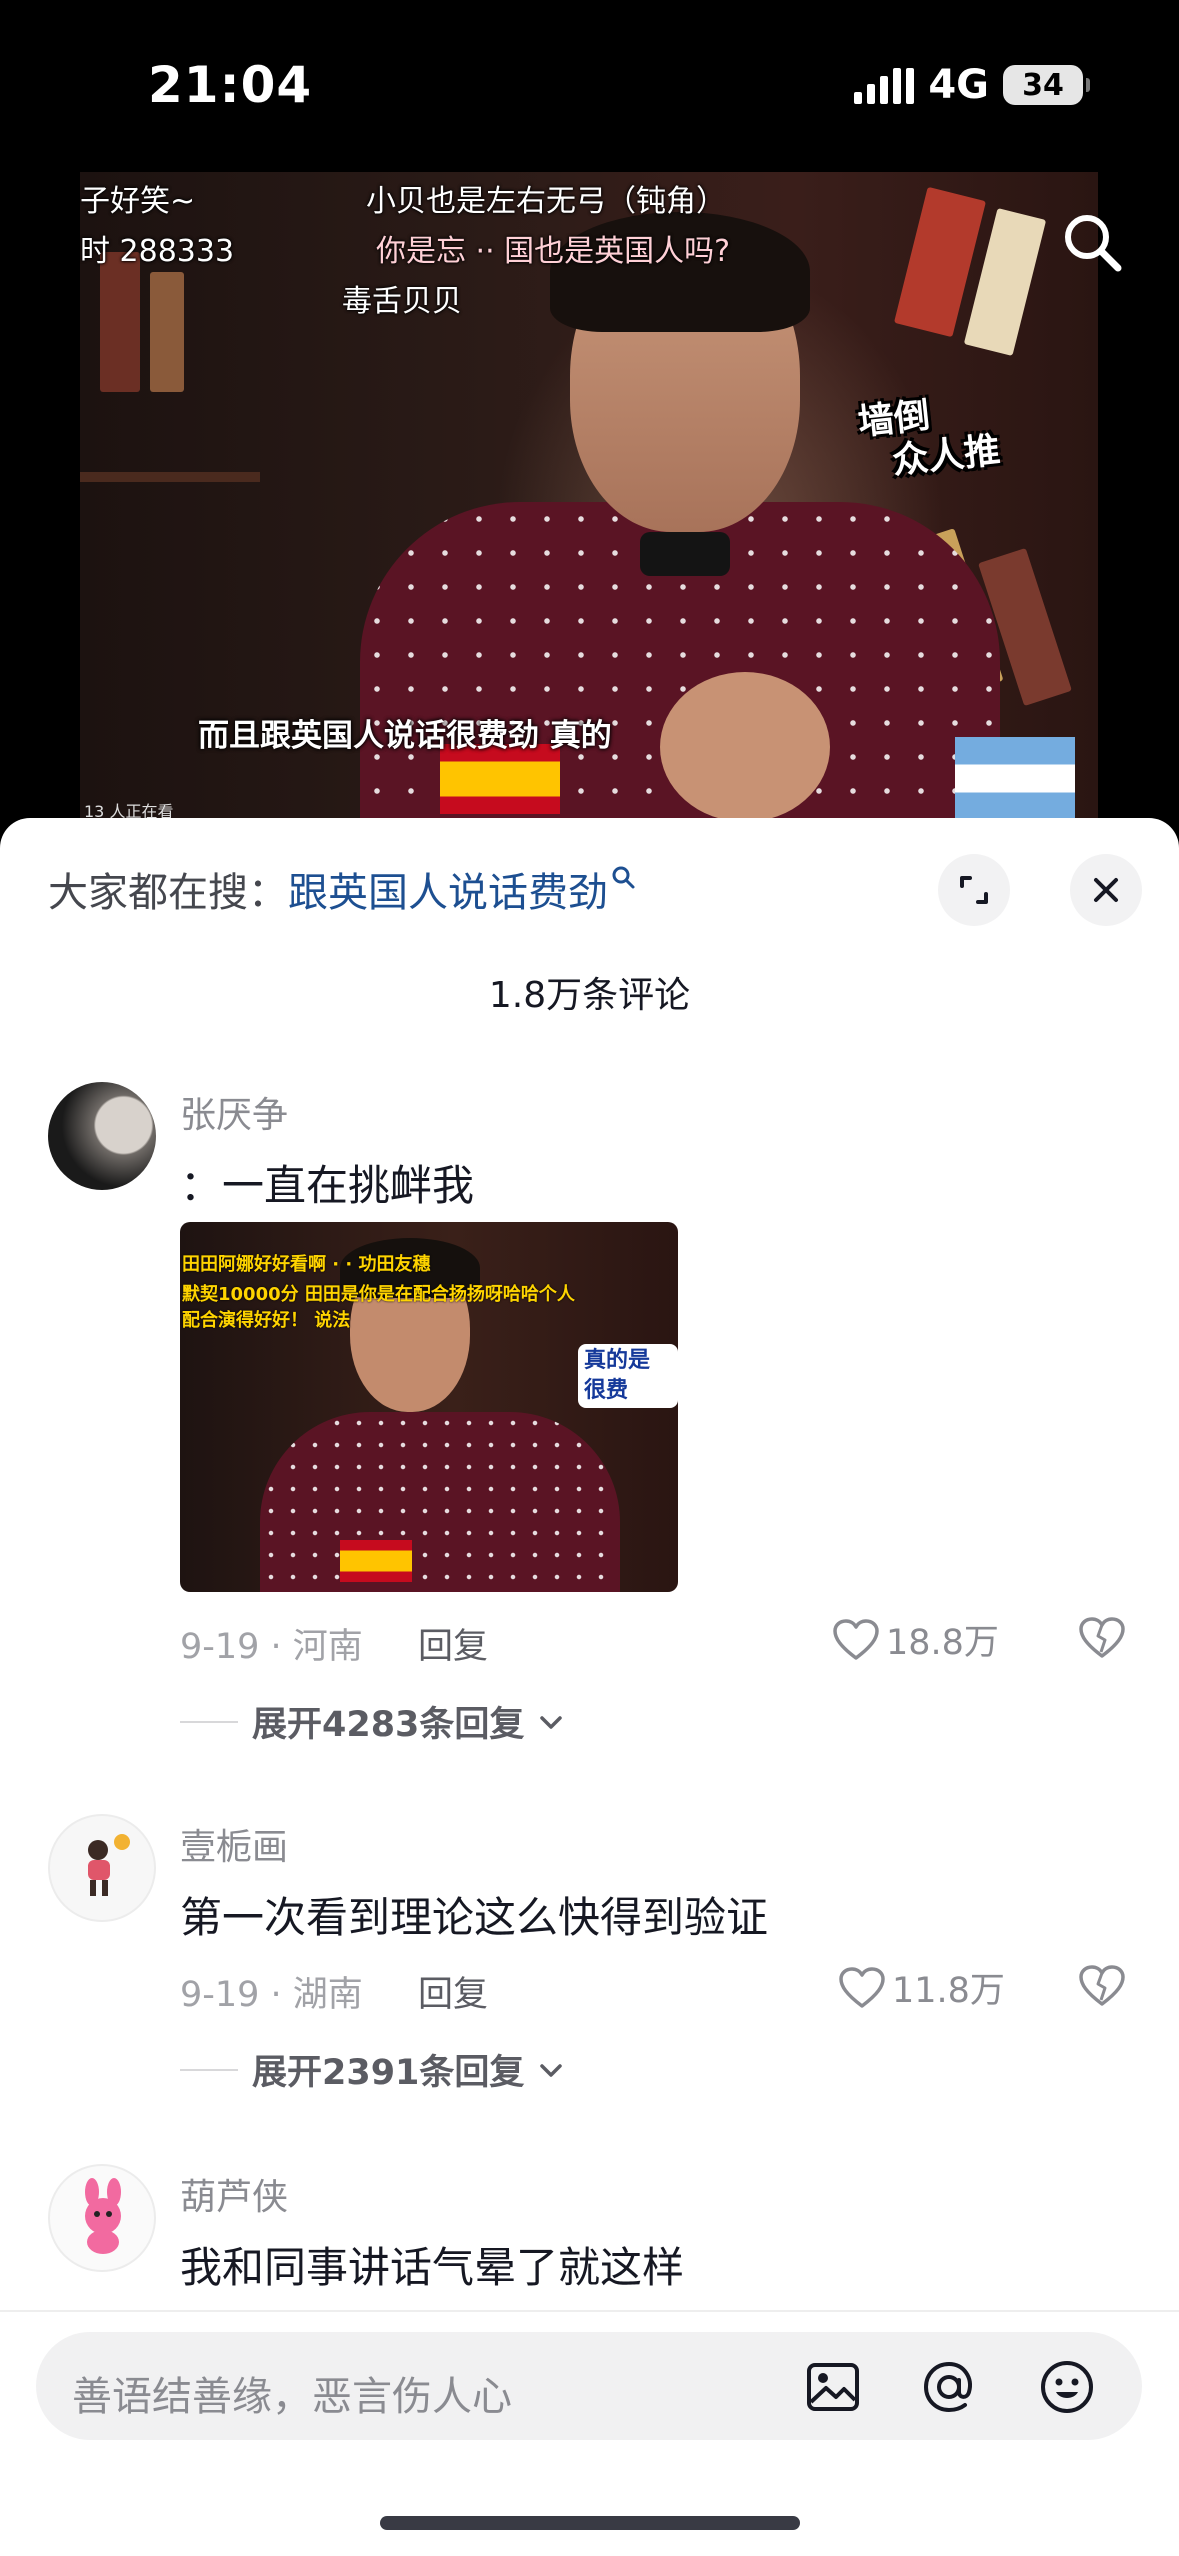 This screenshot has height=2556, width=1179. What do you see at coordinates (306, 1264) in the screenshot?
I see `image-caption: 田田阿娜好好看啊 · · 功田友穗` at bounding box center [306, 1264].